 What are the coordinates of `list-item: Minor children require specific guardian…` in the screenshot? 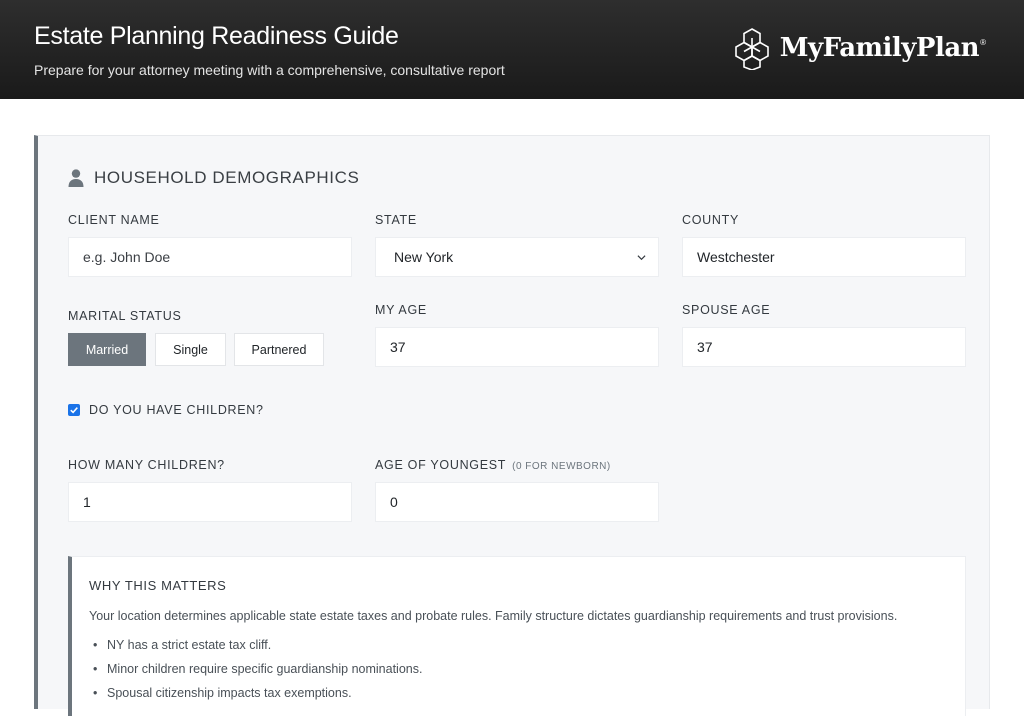 It's located at (255, 673).